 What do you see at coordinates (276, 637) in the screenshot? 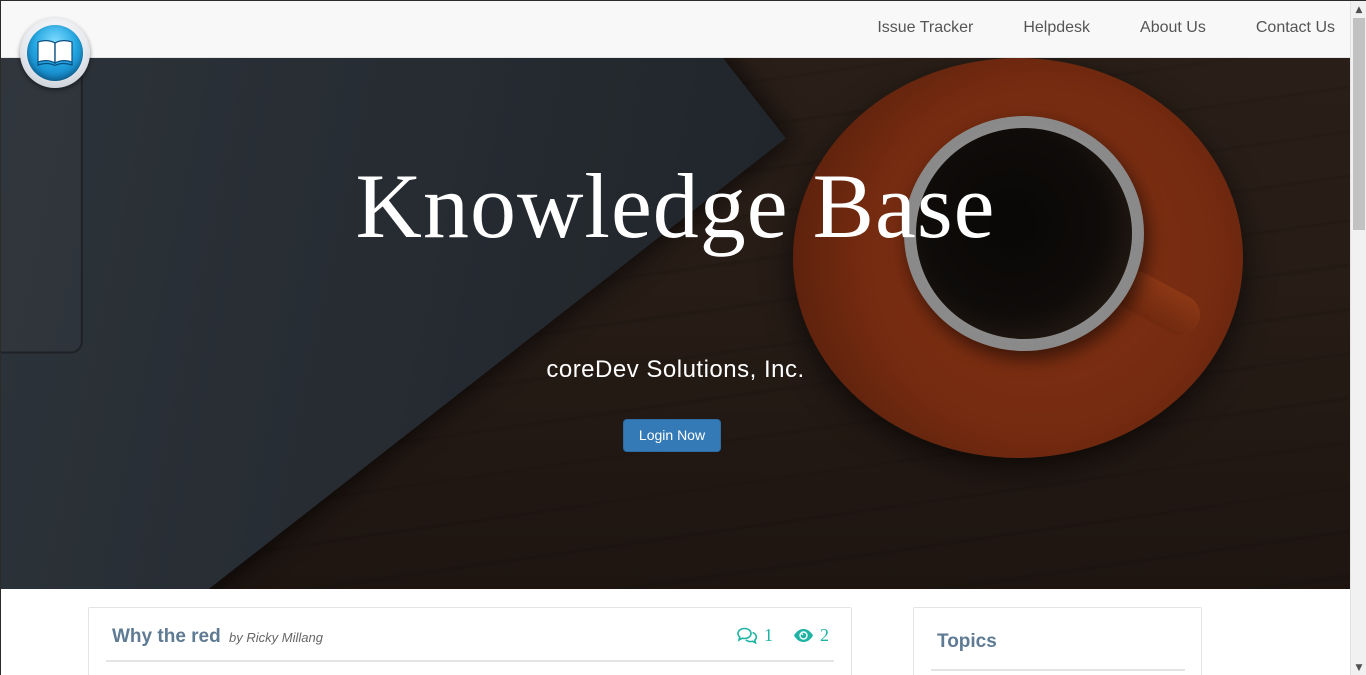
I see `article-author: by Ricky Millang` at bounding box center [276, 637].